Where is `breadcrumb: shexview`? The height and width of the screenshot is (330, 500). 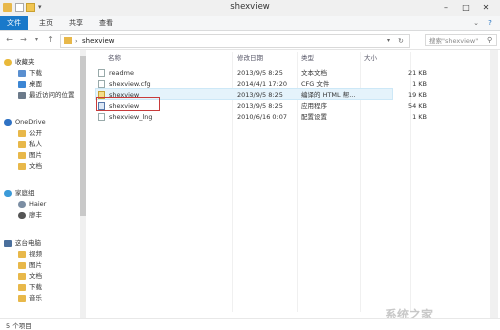
breadcrumb: shexview is located at coordinates (98, 41).